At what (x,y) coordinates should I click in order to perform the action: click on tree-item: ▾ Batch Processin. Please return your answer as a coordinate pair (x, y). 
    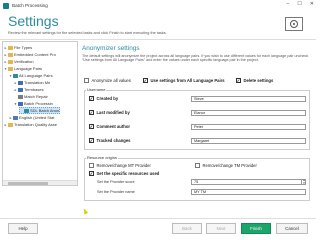
    Looking at the image, I should click on (33, 103).